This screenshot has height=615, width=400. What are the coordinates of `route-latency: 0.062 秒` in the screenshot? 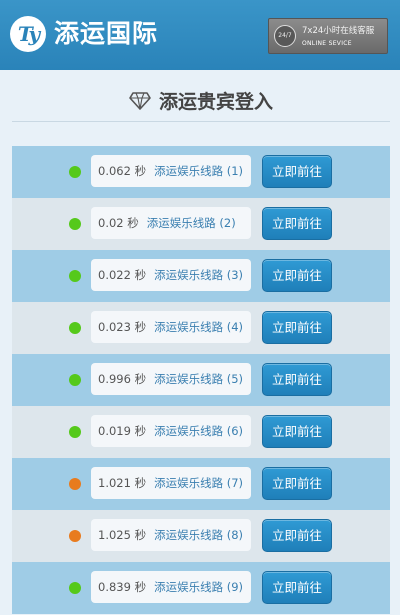 It's located at (122, 171).